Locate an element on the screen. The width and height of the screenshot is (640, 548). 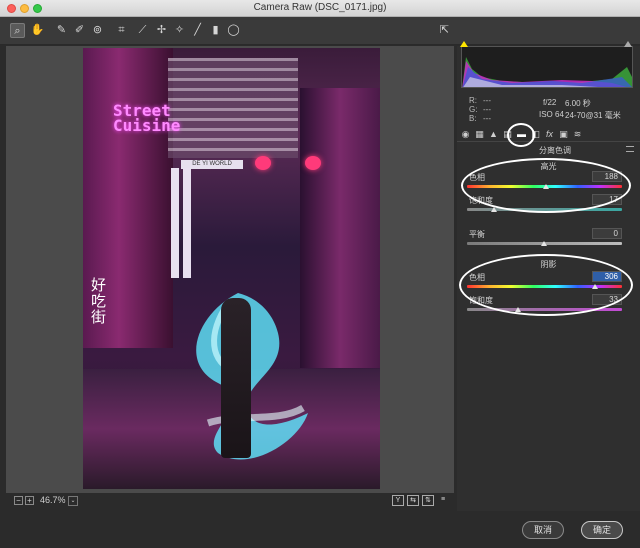
r-value: --- is located at coordinates (487, 100).